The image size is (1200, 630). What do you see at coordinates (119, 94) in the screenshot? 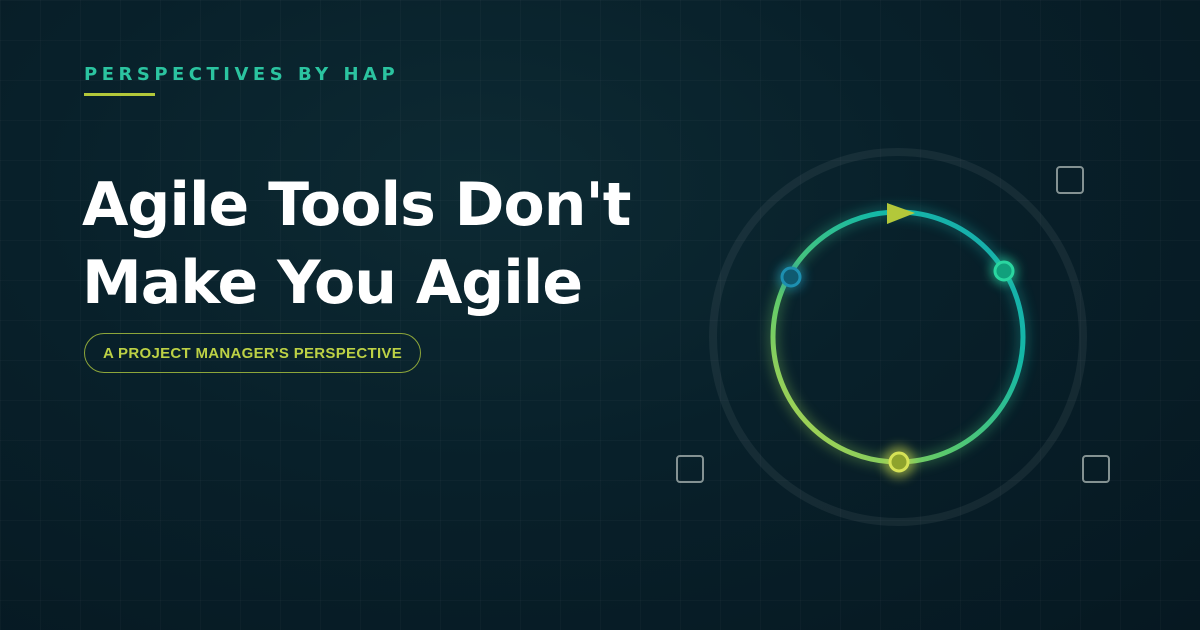
I see `eyebrow-underline` at bounding box center [119, 94].